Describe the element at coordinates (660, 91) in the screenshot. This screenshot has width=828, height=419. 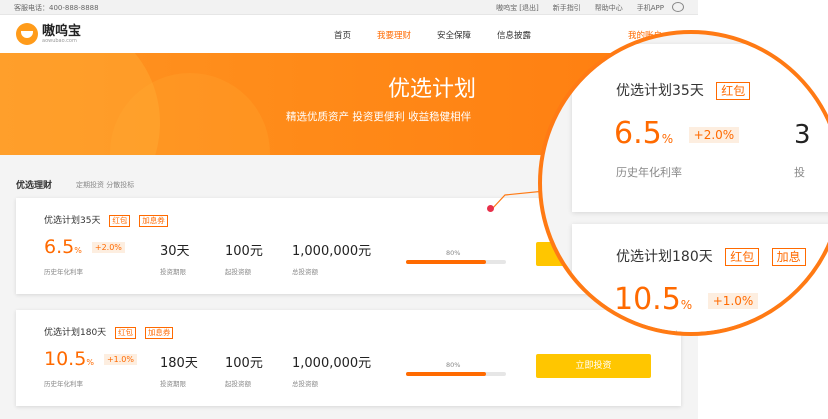
I see `zoomed-product-name: 优选计划35天` at that location.